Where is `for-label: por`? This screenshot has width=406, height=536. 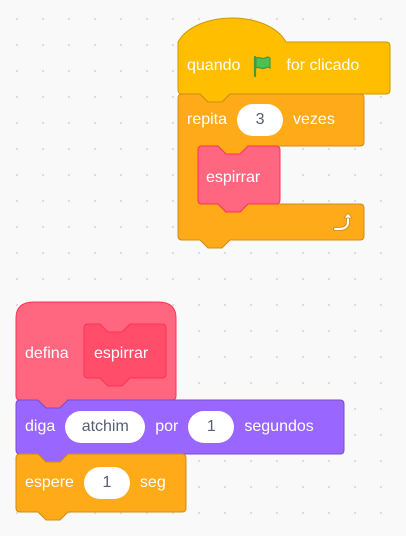
for-label: por is located at coordinates (167, 426).